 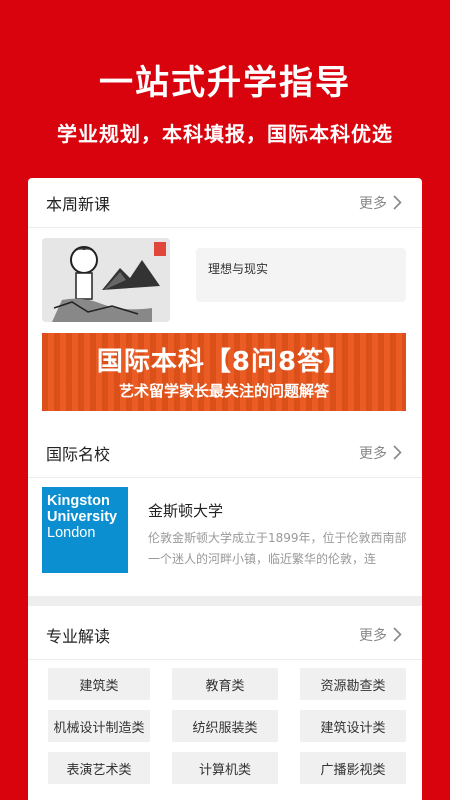 What do you see at coordinates (353, 726) in the screenshot?
I see `major-tag: 建筑设计类` at bounding box center [353, 726].